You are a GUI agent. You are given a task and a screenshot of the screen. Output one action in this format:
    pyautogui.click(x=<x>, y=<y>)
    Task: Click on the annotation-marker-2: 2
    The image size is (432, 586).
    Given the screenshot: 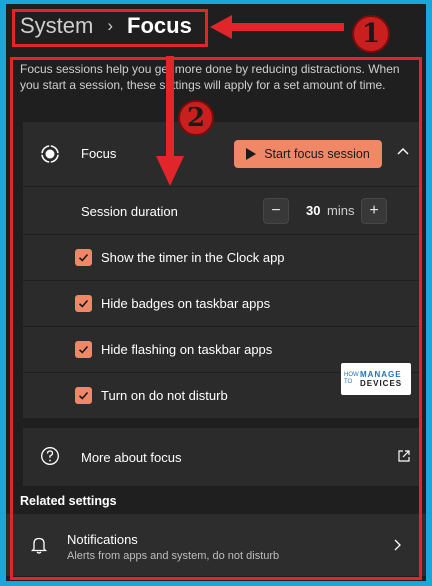 What is the action you would take?
    pyautogui.click(x=196, y=118)
    